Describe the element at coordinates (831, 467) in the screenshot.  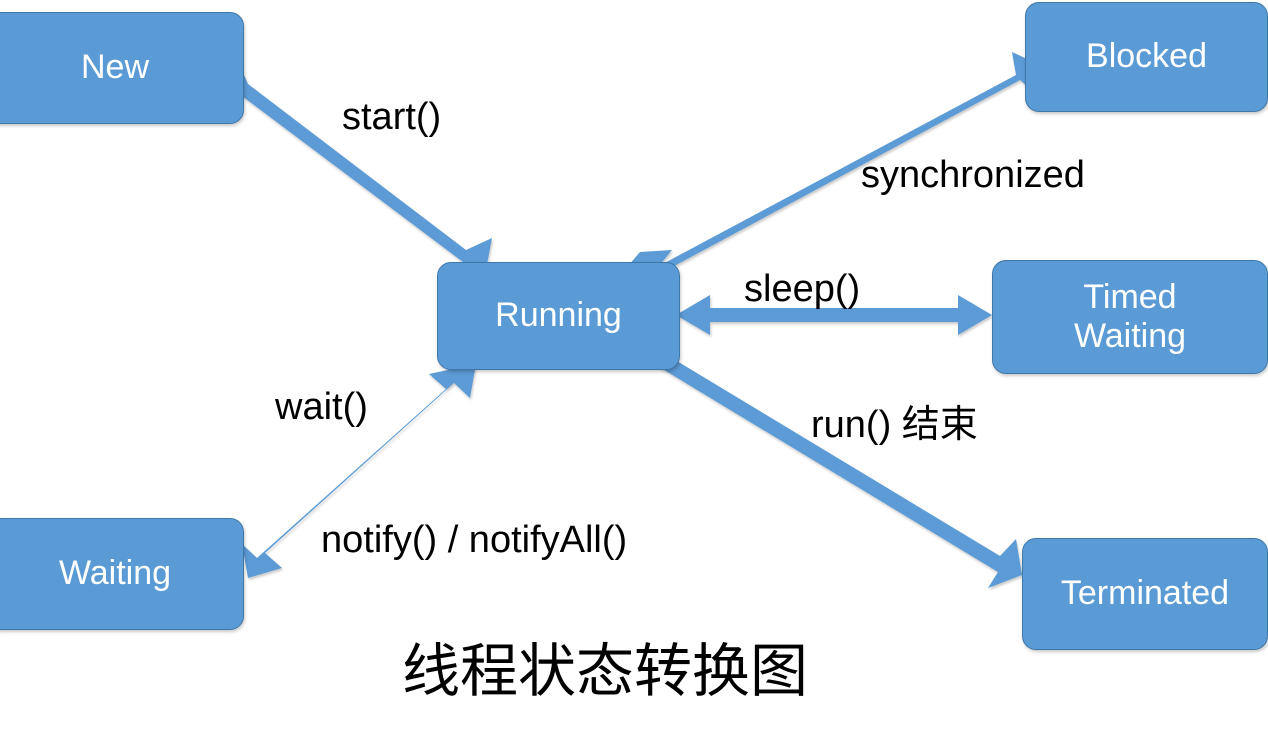
I see `arrow-run-end` at that location.